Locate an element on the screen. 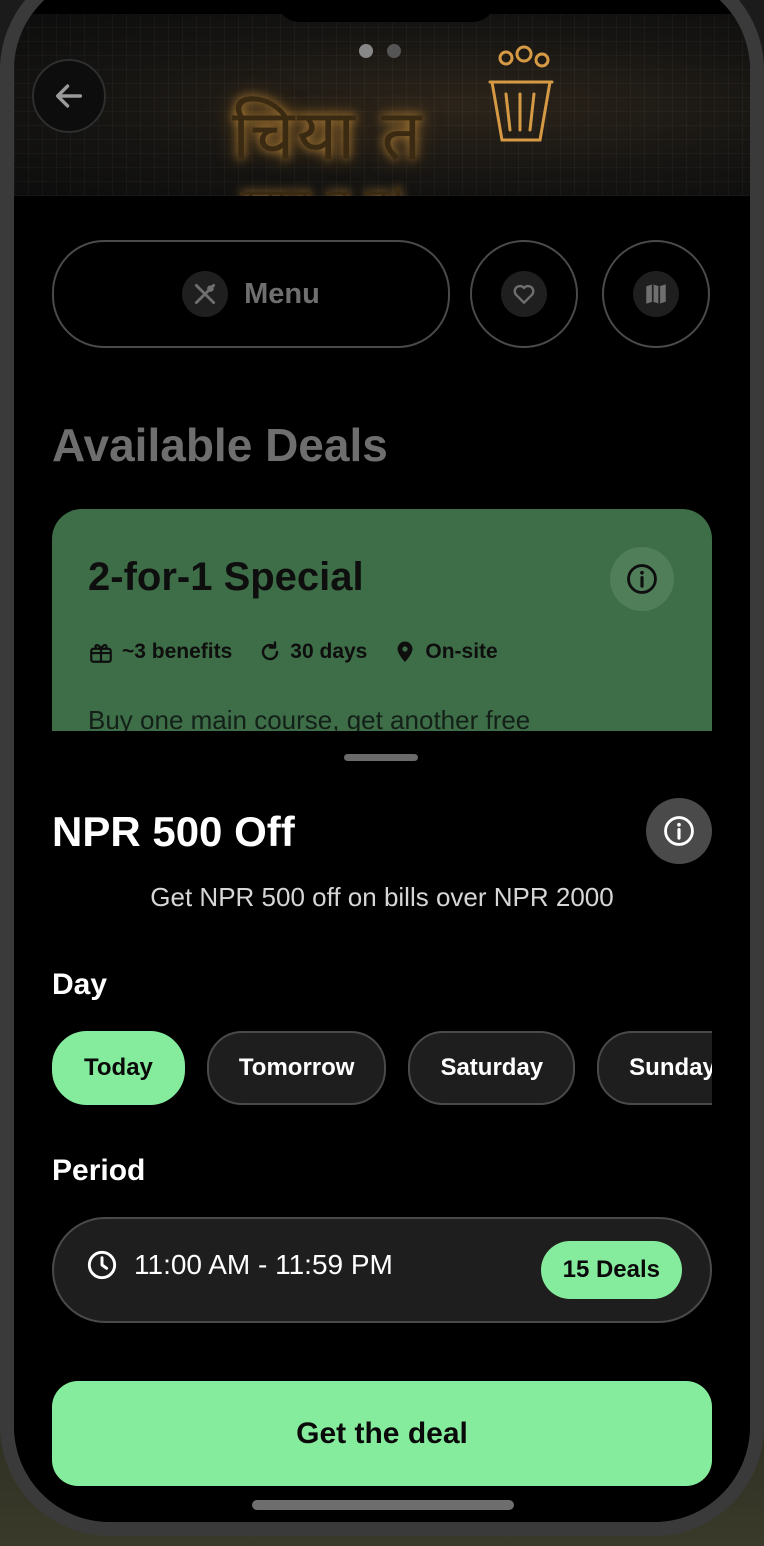  menu-button: Menu is located at coordinates (251, 294).